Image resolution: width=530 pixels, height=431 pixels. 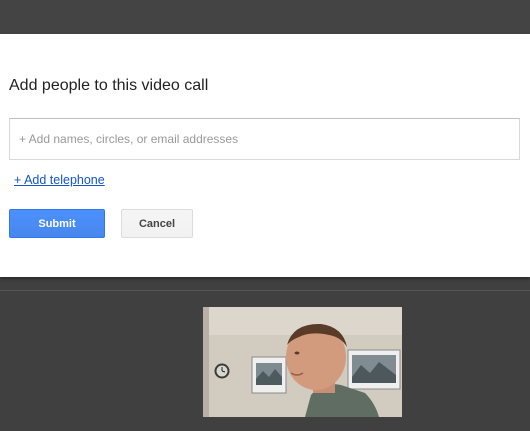 I want to click on dialog-title: Add people to this video call, so click(x=109, y=85).